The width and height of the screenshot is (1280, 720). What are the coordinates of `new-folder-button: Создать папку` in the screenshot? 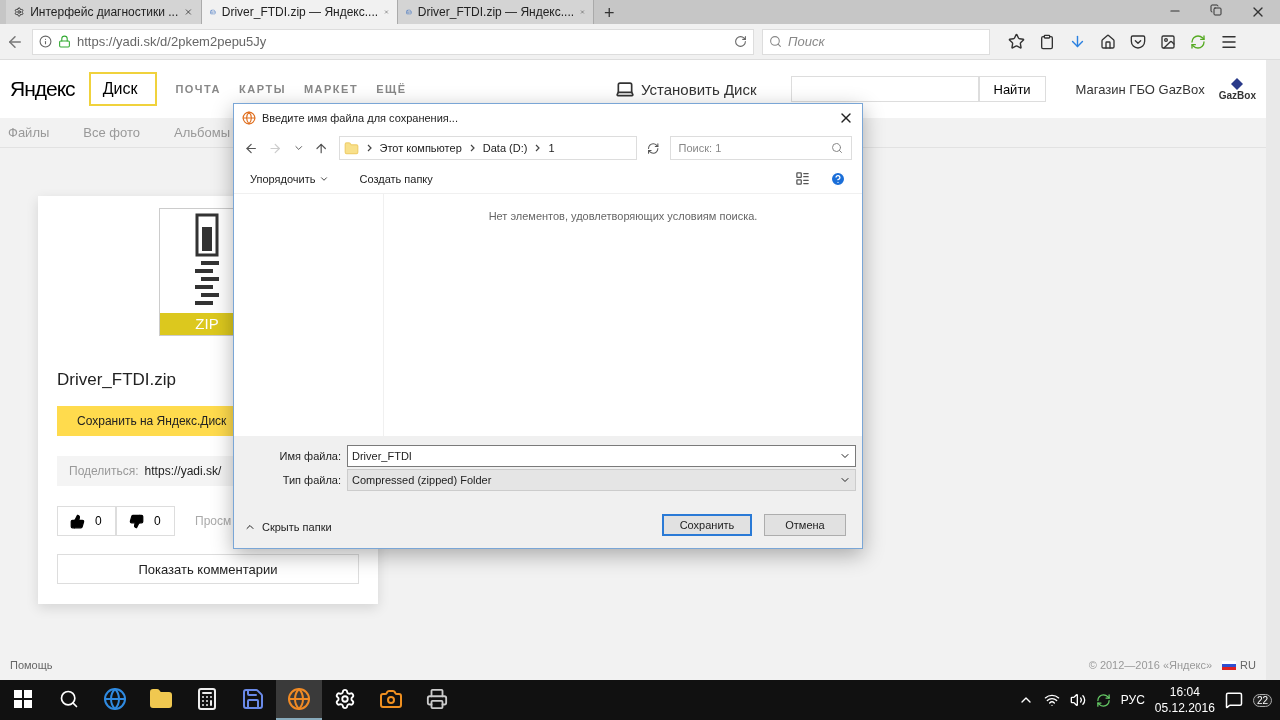 It's located at (396, 178).